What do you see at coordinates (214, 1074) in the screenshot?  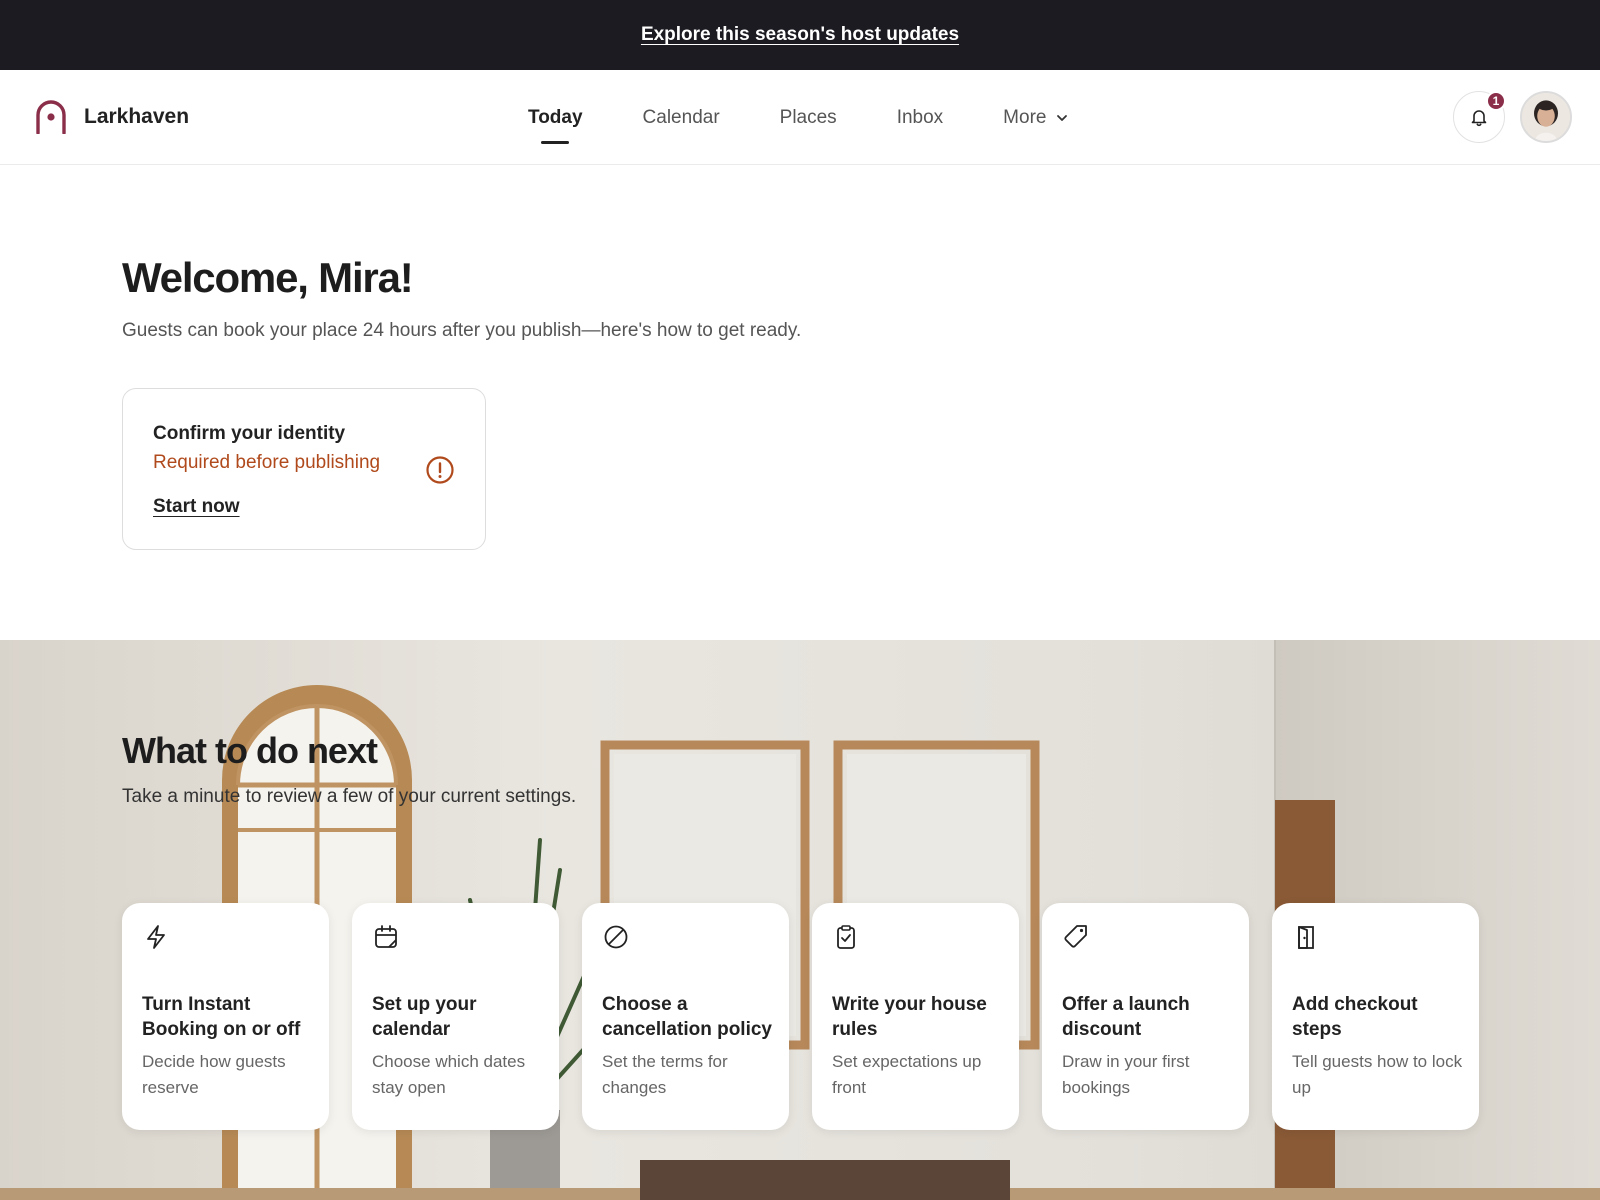 I see `task-card-description: Decide how guests reserve` at bounding box center [214, 1074].